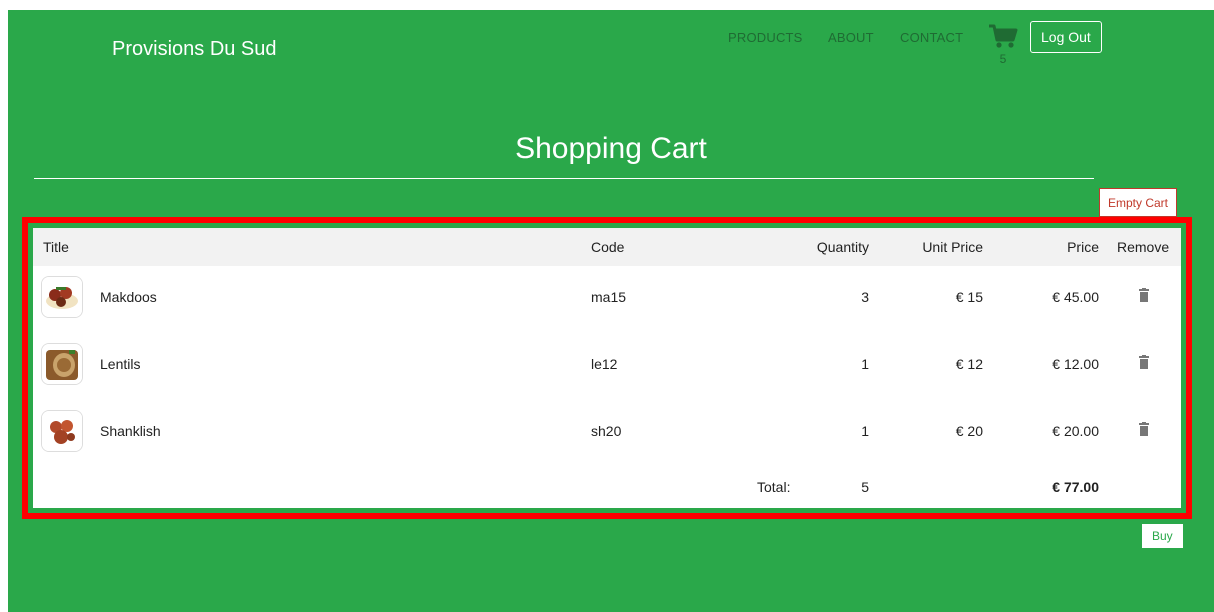 The width and height of the screenshot is (1214, 612). Describe the element at coordinates (62, 431) in the screenshot. I see `product-thumbnail-shanklish` at that location.